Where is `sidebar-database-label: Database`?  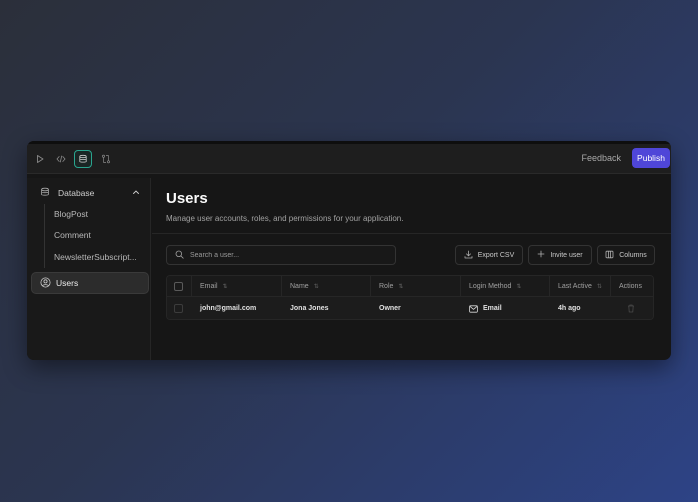
sidebar-database-label: Database is located at coordinates (76, 193).